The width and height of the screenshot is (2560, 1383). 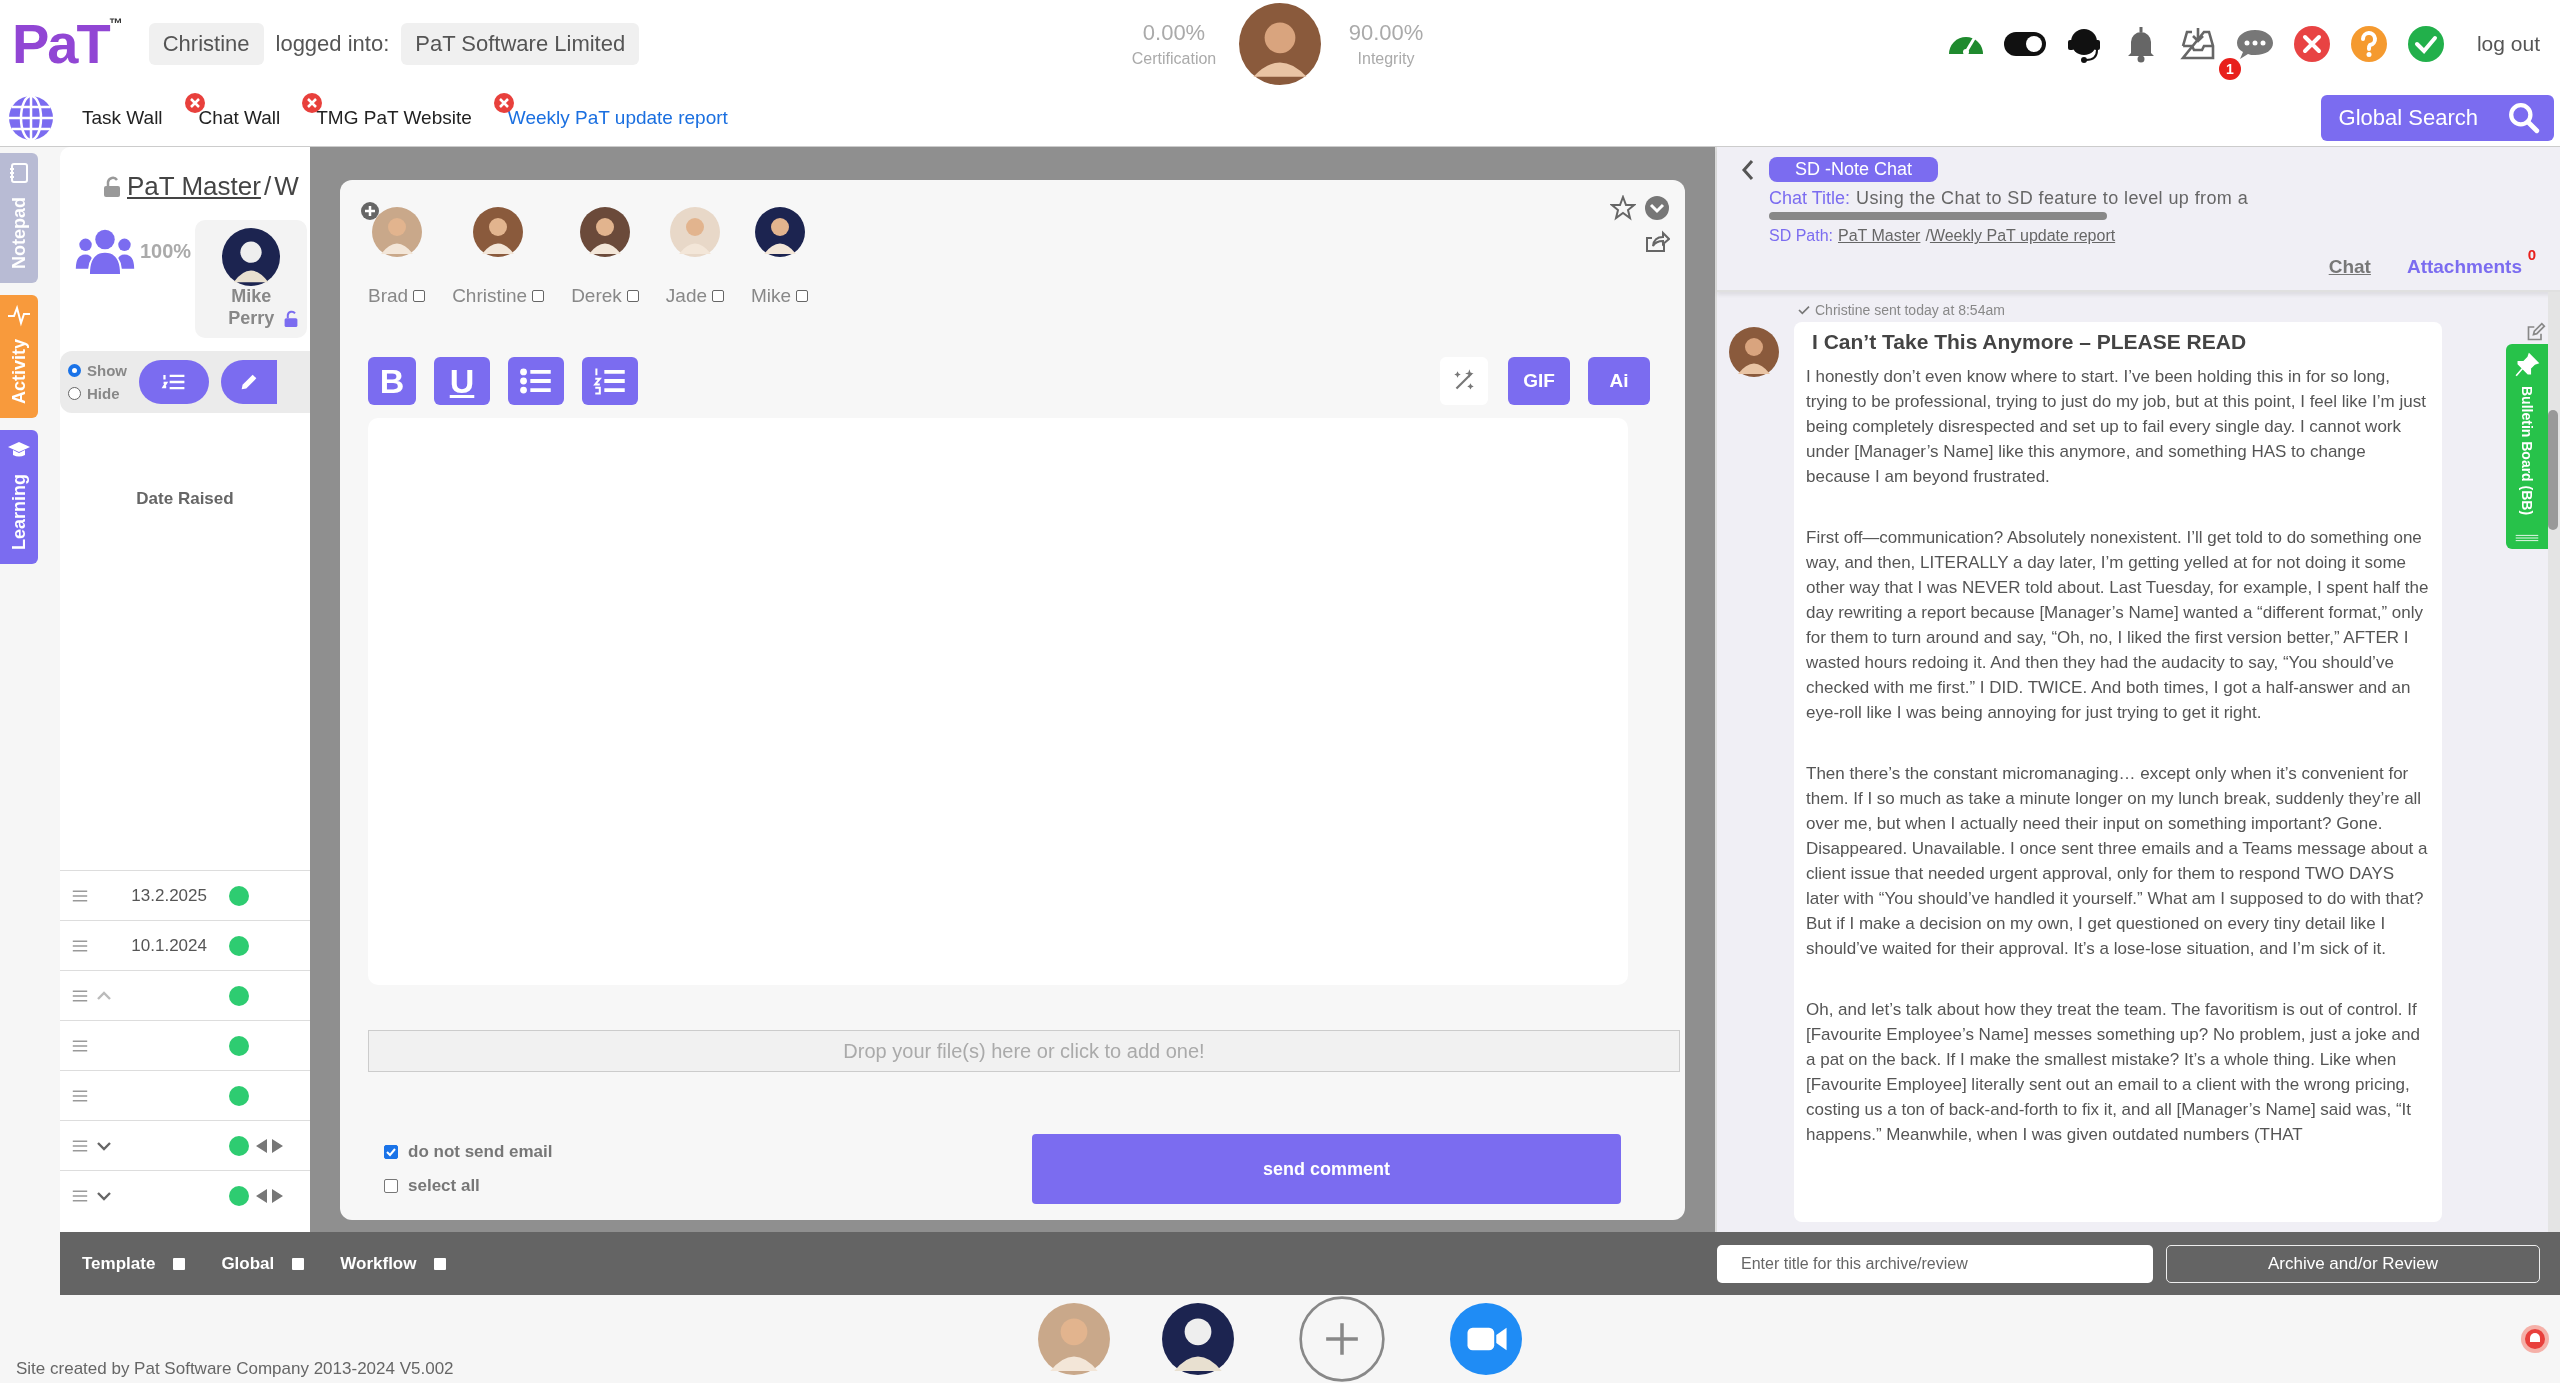 I want to click on message-meta: Christine sent today at 8:54am, so click(x=1910, y=310).